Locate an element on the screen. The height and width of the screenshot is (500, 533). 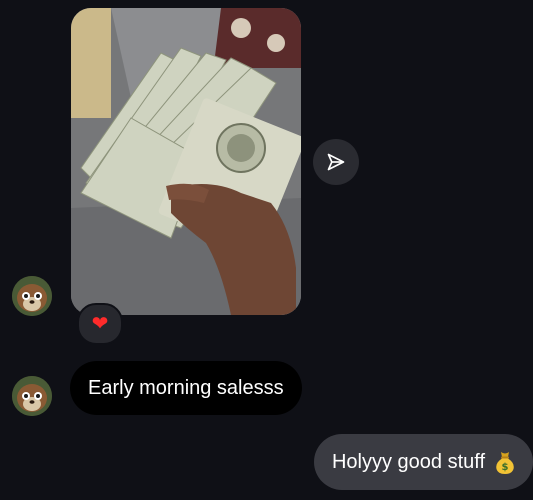
heart-icon: ❤ is located at coordinates (100, 324).